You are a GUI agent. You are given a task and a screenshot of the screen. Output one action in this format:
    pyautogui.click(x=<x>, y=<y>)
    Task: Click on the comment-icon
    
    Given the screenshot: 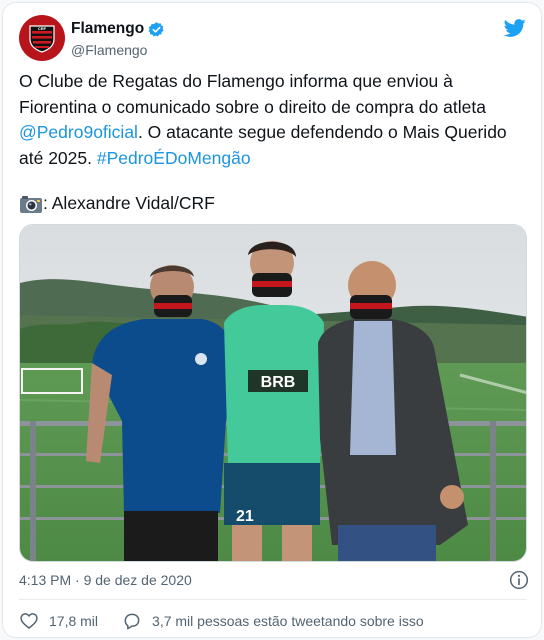 What is the action you would take?
    pyautogui.click(x=132, y=621)
    